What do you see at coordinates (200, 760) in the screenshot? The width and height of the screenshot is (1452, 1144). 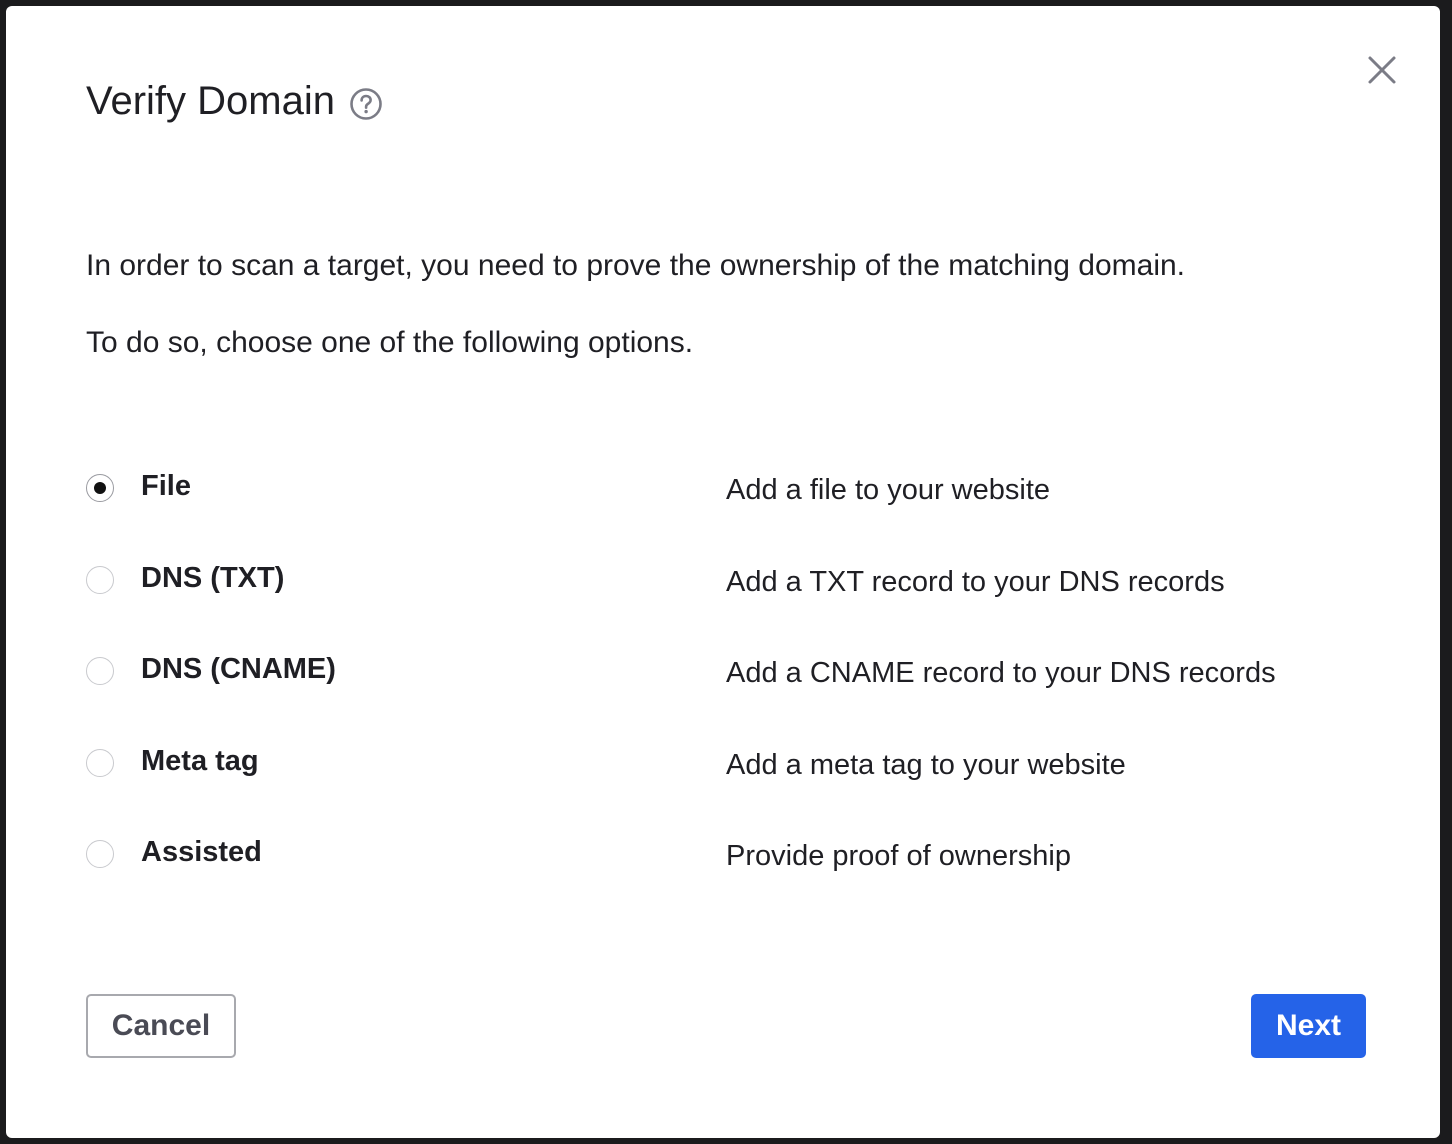 I see `option-label: Meta tag` at bounding box center [200, 760].